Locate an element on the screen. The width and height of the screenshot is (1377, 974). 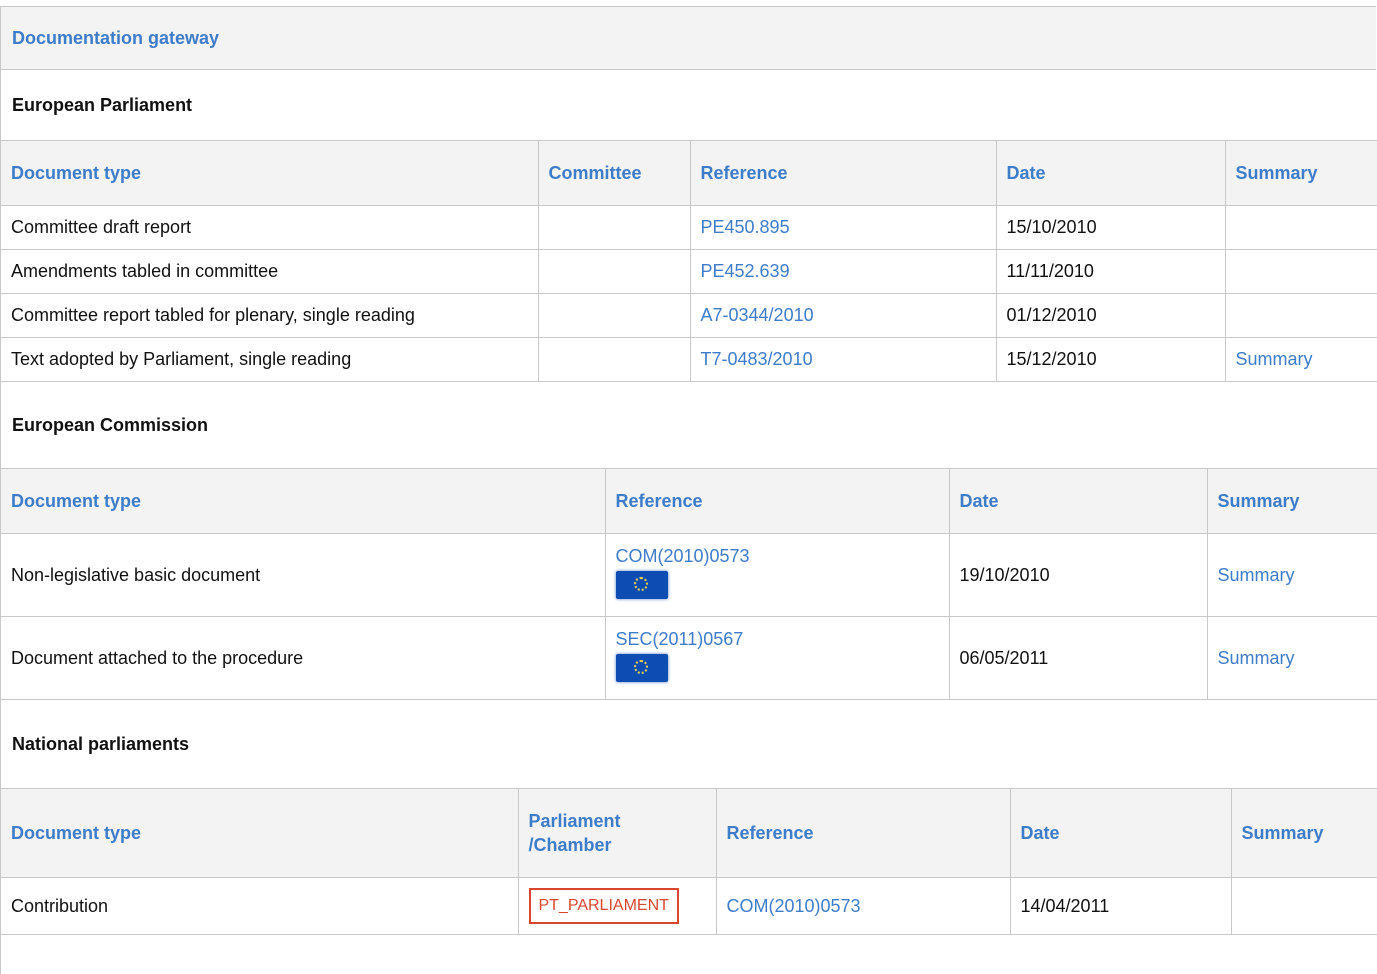
col-header-committee: Committee is located at coordinates (614, 173).